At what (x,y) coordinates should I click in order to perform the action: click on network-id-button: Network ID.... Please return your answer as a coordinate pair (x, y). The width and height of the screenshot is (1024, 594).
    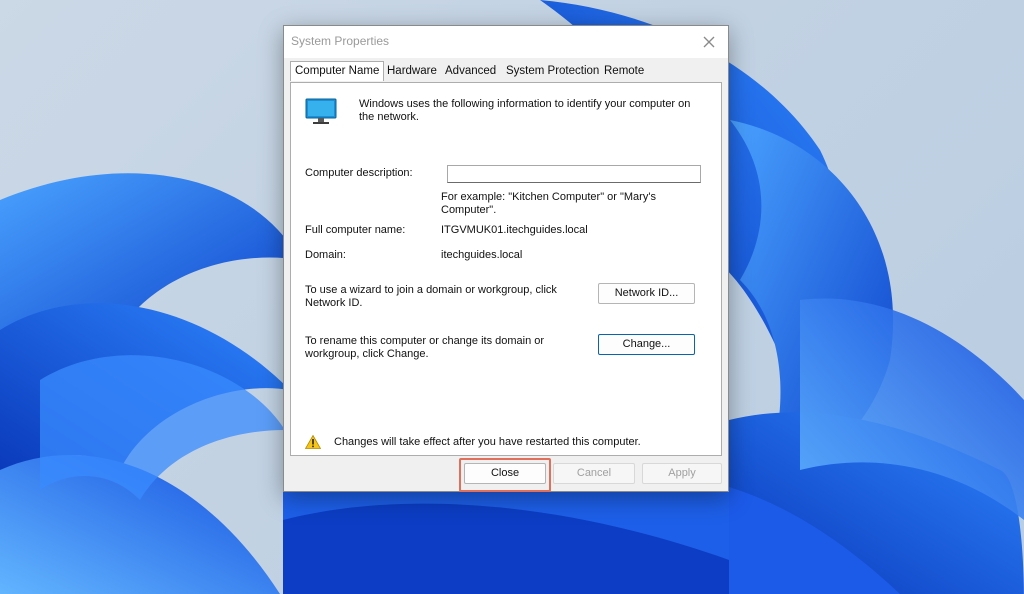
    Looking at the image, I should click on (646, 293).